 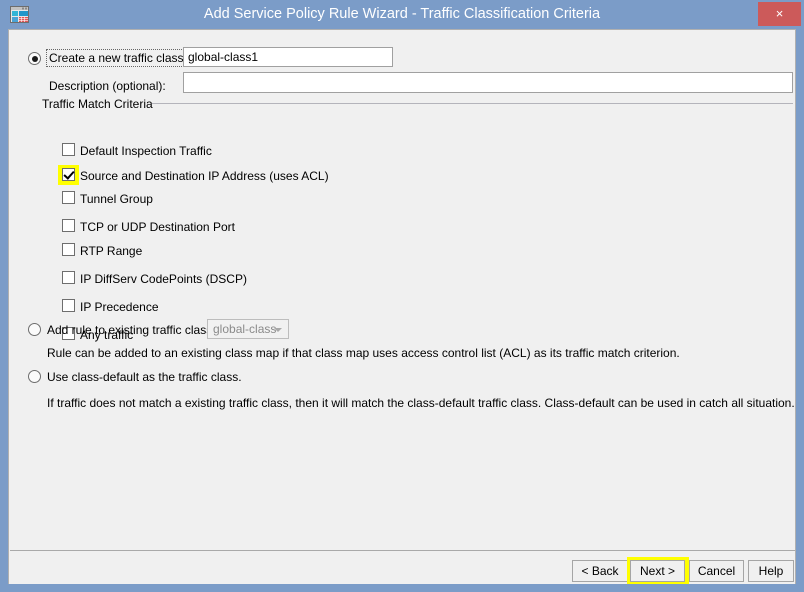 What do you see at coordinates (68, 305) in the screenshot?
I see `checkbox-ip-precedence` at bounding box center [68, 305].